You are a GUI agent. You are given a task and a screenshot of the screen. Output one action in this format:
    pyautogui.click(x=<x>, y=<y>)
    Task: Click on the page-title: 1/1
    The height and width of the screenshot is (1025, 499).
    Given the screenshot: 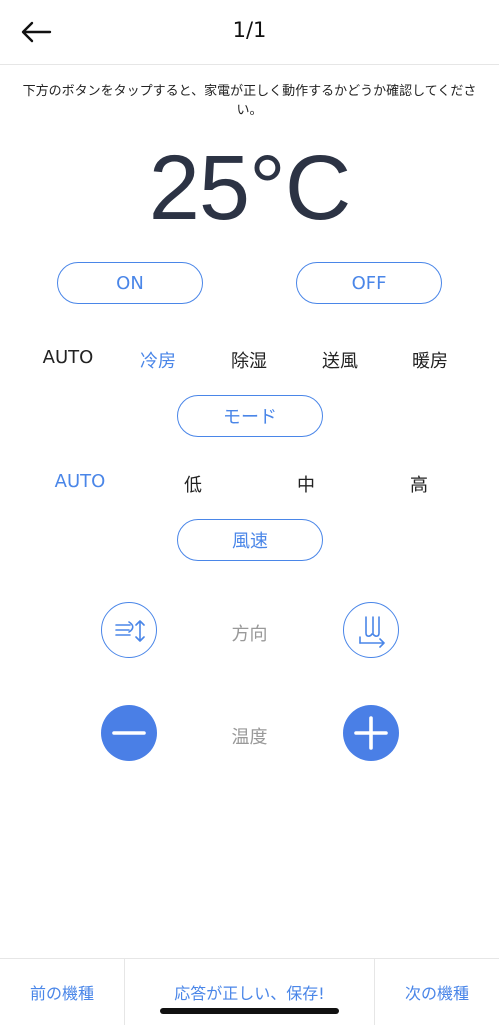 What is the action you would take?
    pyautogui.click(x=249, y=30)
    